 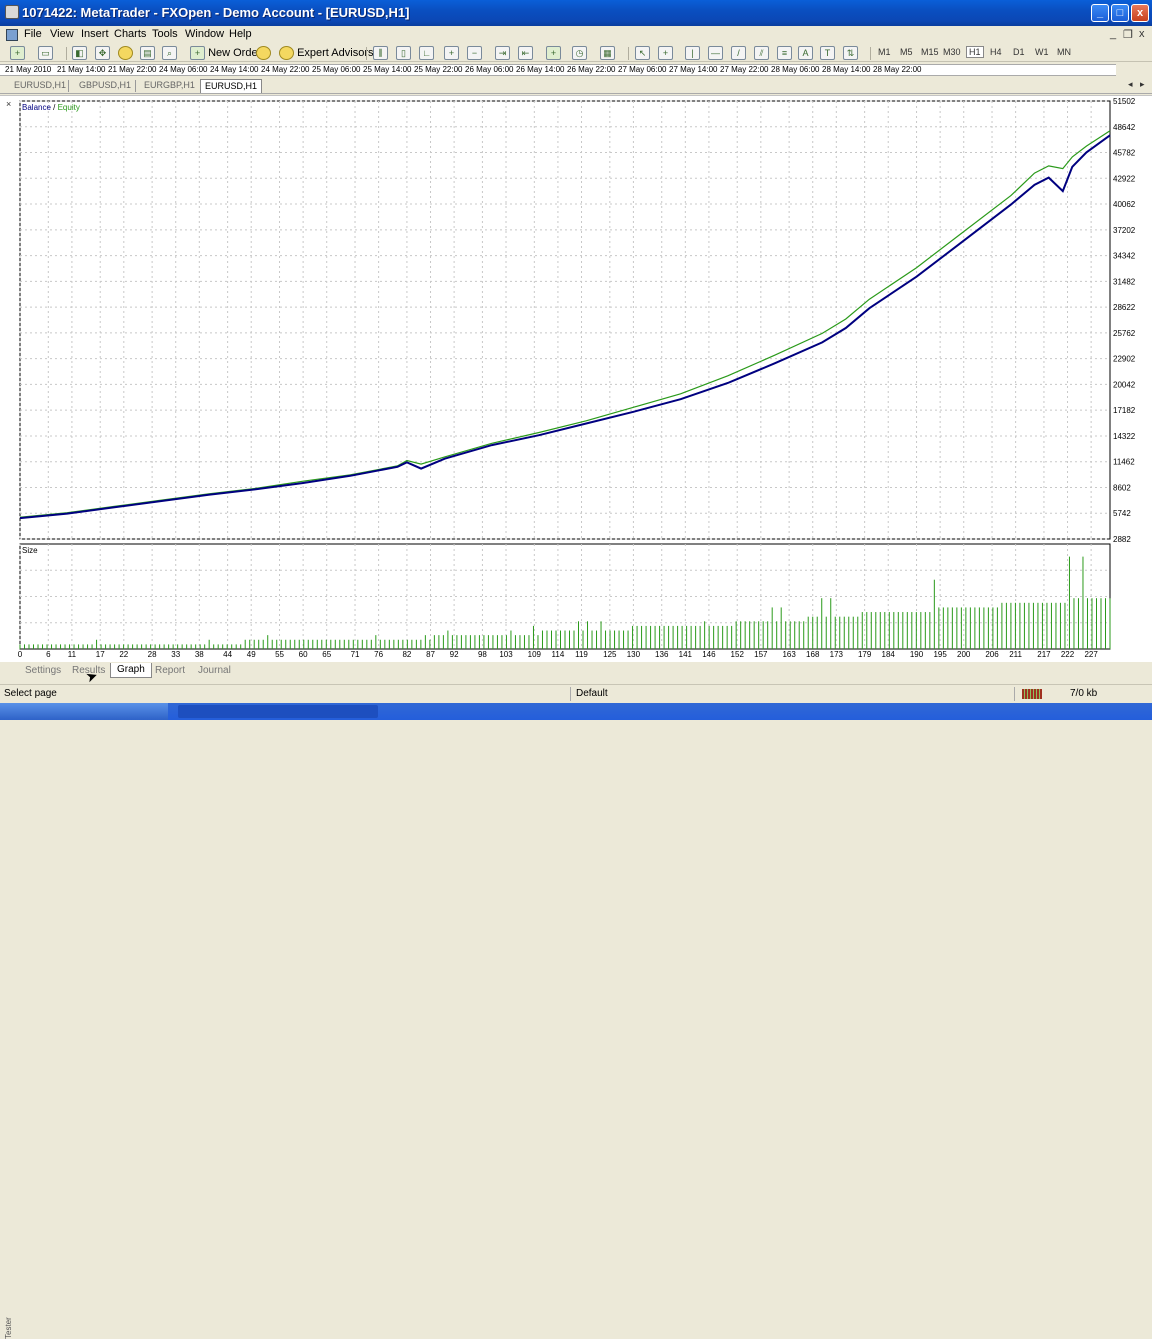 What do you see at coordinates (996, 52) in the screenshot?
I see `timeframe-h4-button: H4` at bounding box center [996, 52].